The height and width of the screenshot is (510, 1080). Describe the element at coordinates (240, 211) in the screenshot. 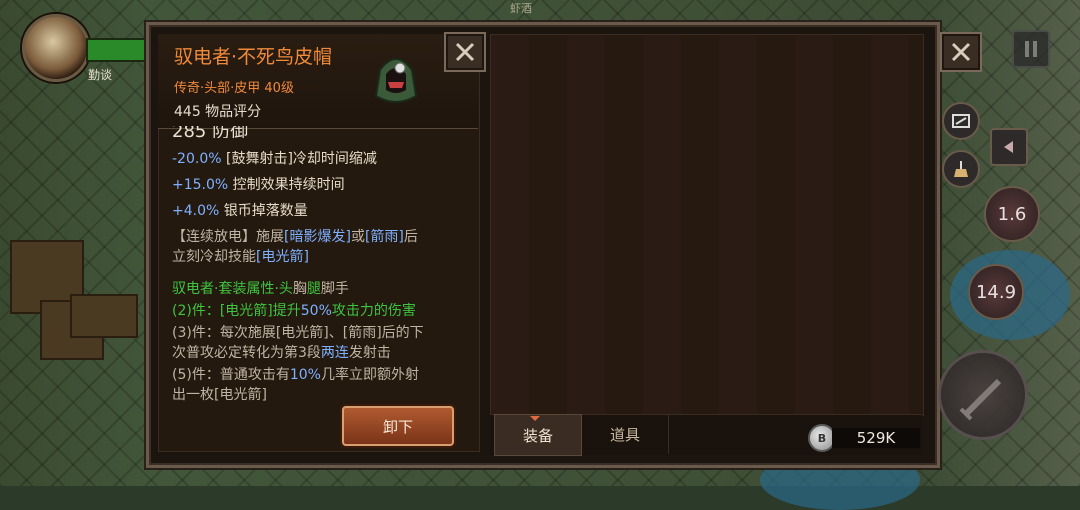

I see `item-mod-3: +4.0% 银币掉落数量` at that location.